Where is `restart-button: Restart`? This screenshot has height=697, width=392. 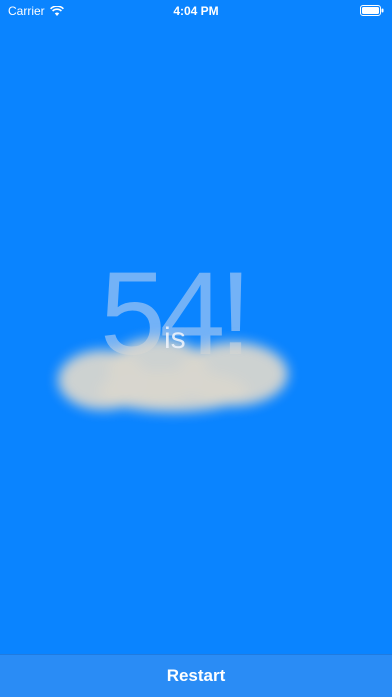
restart-button: Restart is located at coordinates (196, 675).